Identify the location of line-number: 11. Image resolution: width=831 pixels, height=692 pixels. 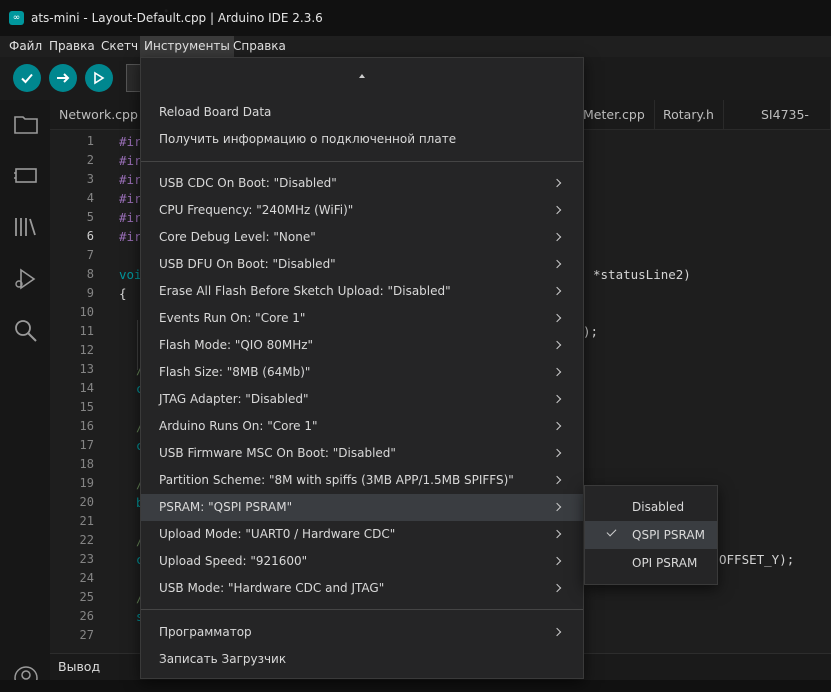
(86, 331).